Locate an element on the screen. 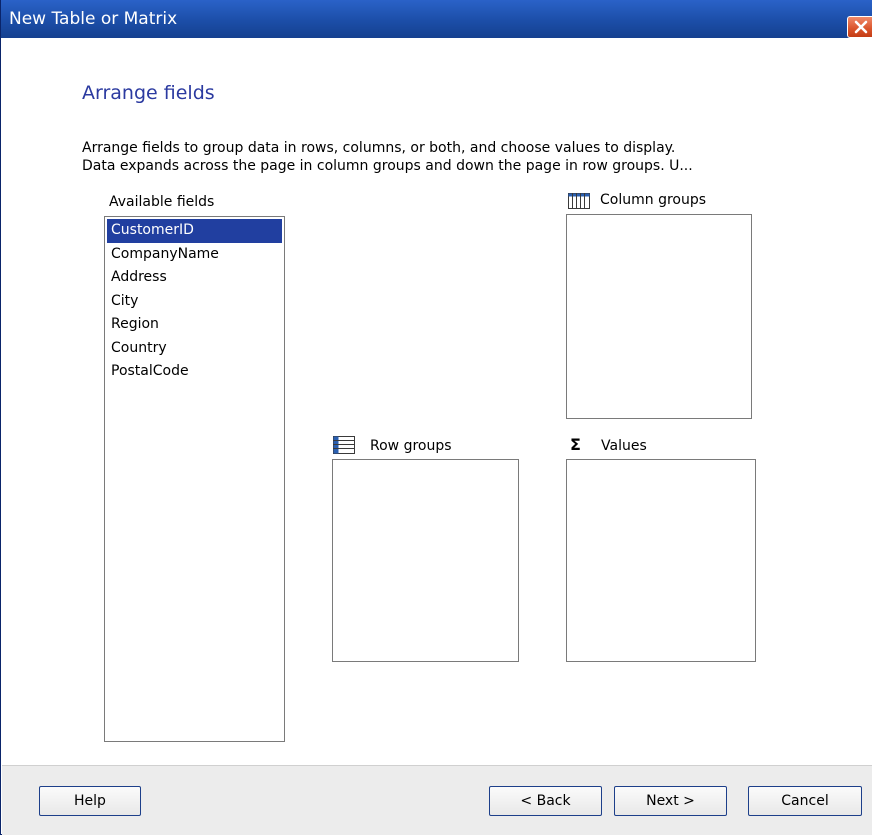  help-button: Help is located at coordinates (90, 801).